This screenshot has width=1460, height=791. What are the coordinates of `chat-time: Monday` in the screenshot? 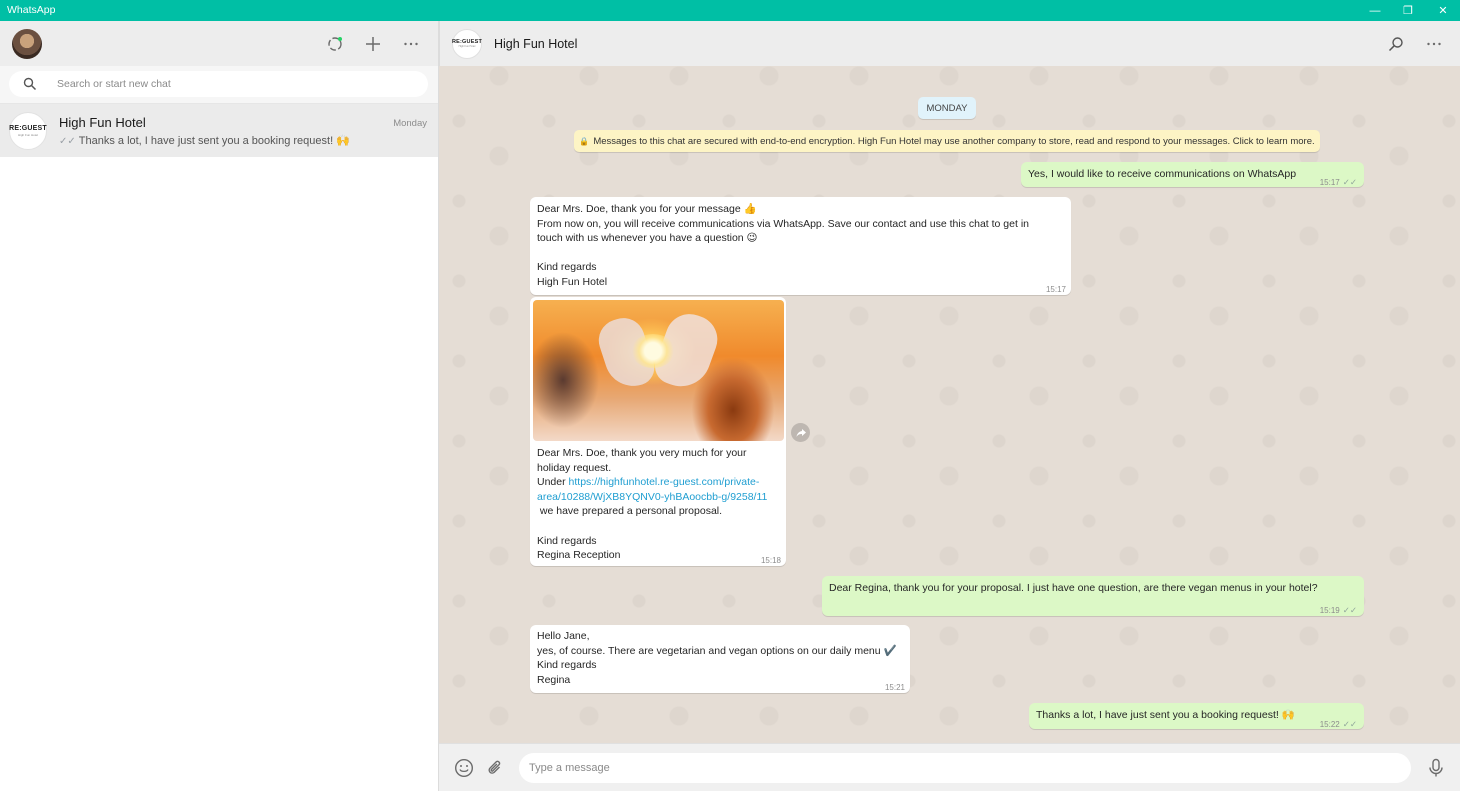 It's located at (410, 123).